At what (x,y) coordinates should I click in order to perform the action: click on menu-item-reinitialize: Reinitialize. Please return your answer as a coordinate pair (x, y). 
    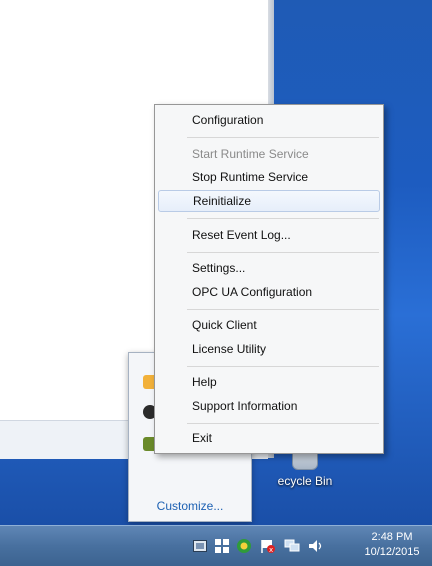
    Looking at the image, I should click on (269, 201).